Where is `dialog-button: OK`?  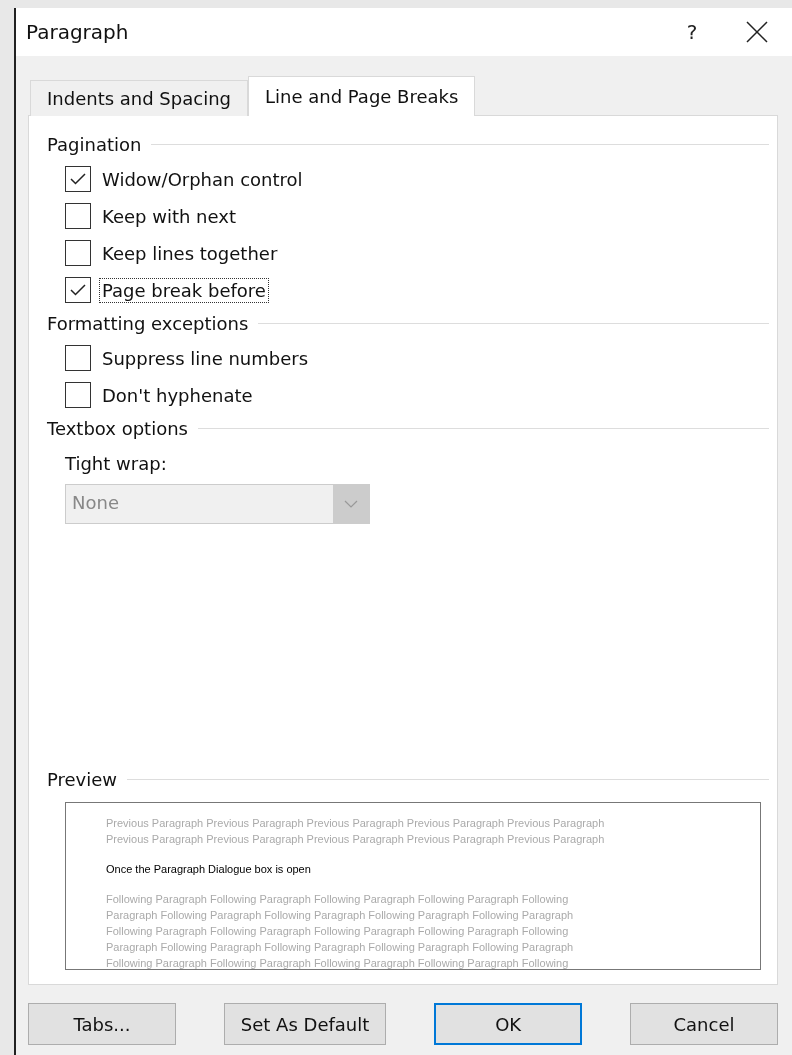 dialog-button: OK is located at coordinates (508, 1024).